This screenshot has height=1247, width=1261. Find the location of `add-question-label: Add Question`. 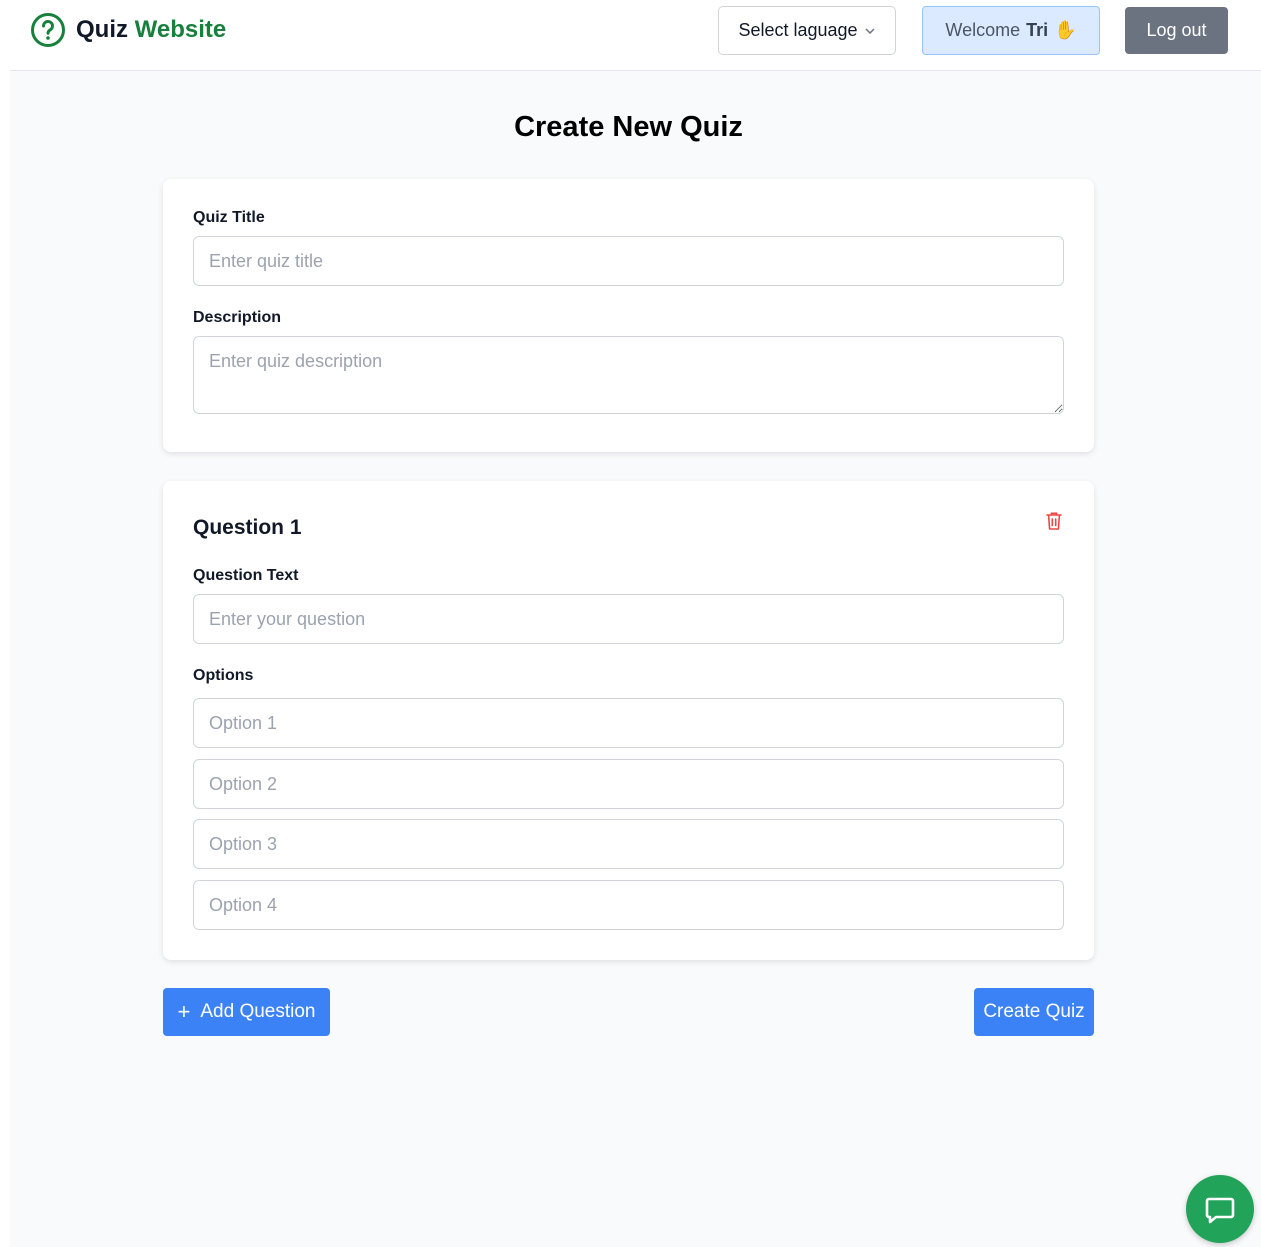

add-question-label: Add Question is located at coordinates (258, 1011).